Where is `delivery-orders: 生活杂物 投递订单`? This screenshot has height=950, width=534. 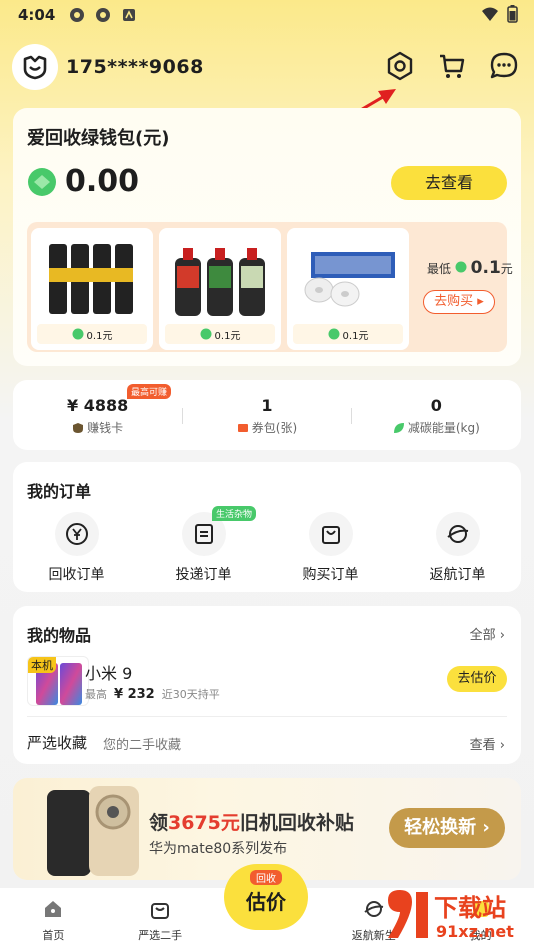
delivery-orders: 生活杂物 投递订单 is located at coordinates (203, 545).